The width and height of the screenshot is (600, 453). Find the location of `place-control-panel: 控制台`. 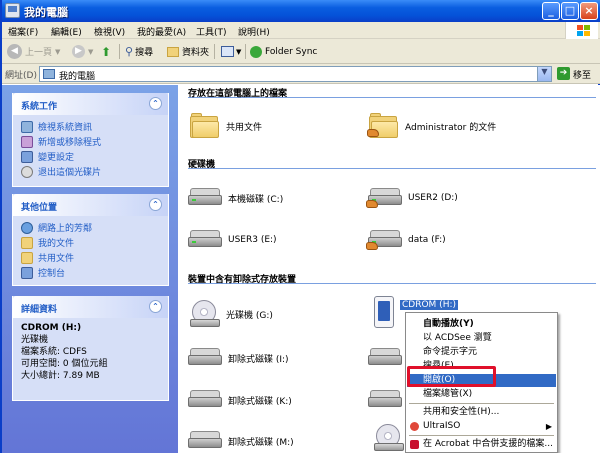

place-control-panel: 控制台 is located at coordinates (90, 272).